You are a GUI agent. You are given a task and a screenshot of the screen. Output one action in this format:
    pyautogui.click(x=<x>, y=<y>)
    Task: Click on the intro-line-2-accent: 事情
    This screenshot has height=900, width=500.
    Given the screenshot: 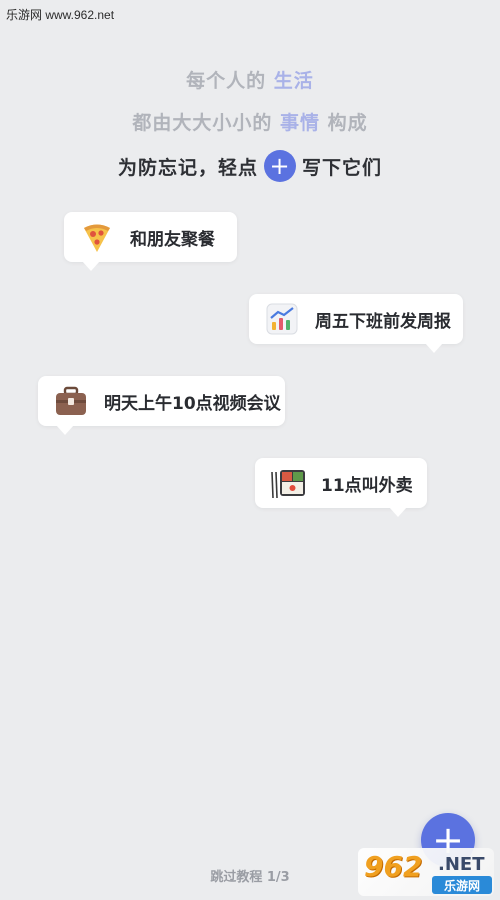 What is the action you would take?
    pyautogui.click(x=299, y=123)
    